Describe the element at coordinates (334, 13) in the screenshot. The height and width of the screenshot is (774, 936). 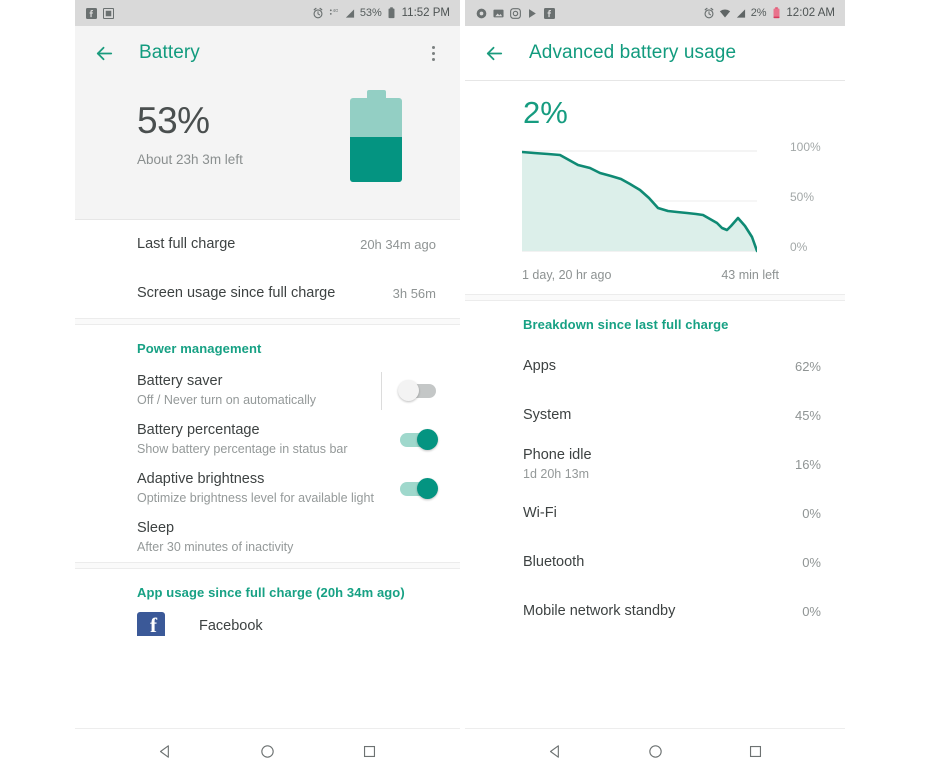
I see `mobile-data-4g-icon: 4G` at that location.